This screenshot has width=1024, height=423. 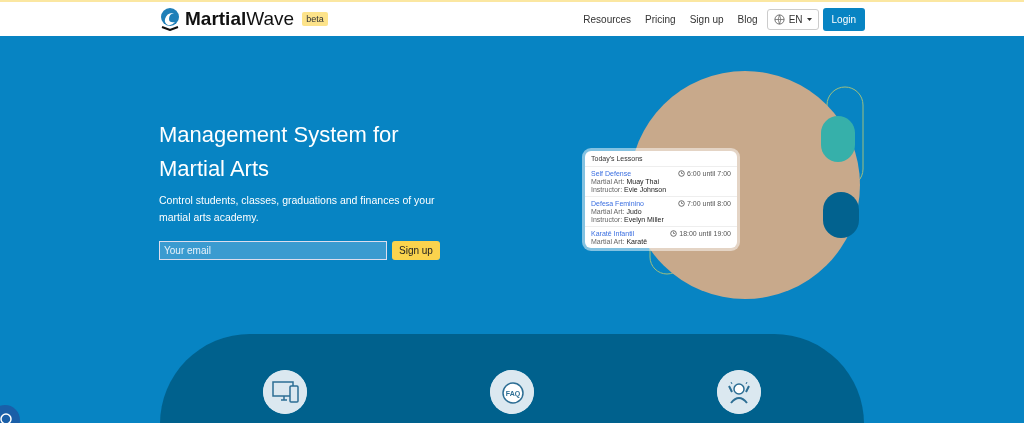 What do you see at coordinates (660, 19) in the screenshot?
I see `nav-link: Pricing` at bounding box center [660, 19].